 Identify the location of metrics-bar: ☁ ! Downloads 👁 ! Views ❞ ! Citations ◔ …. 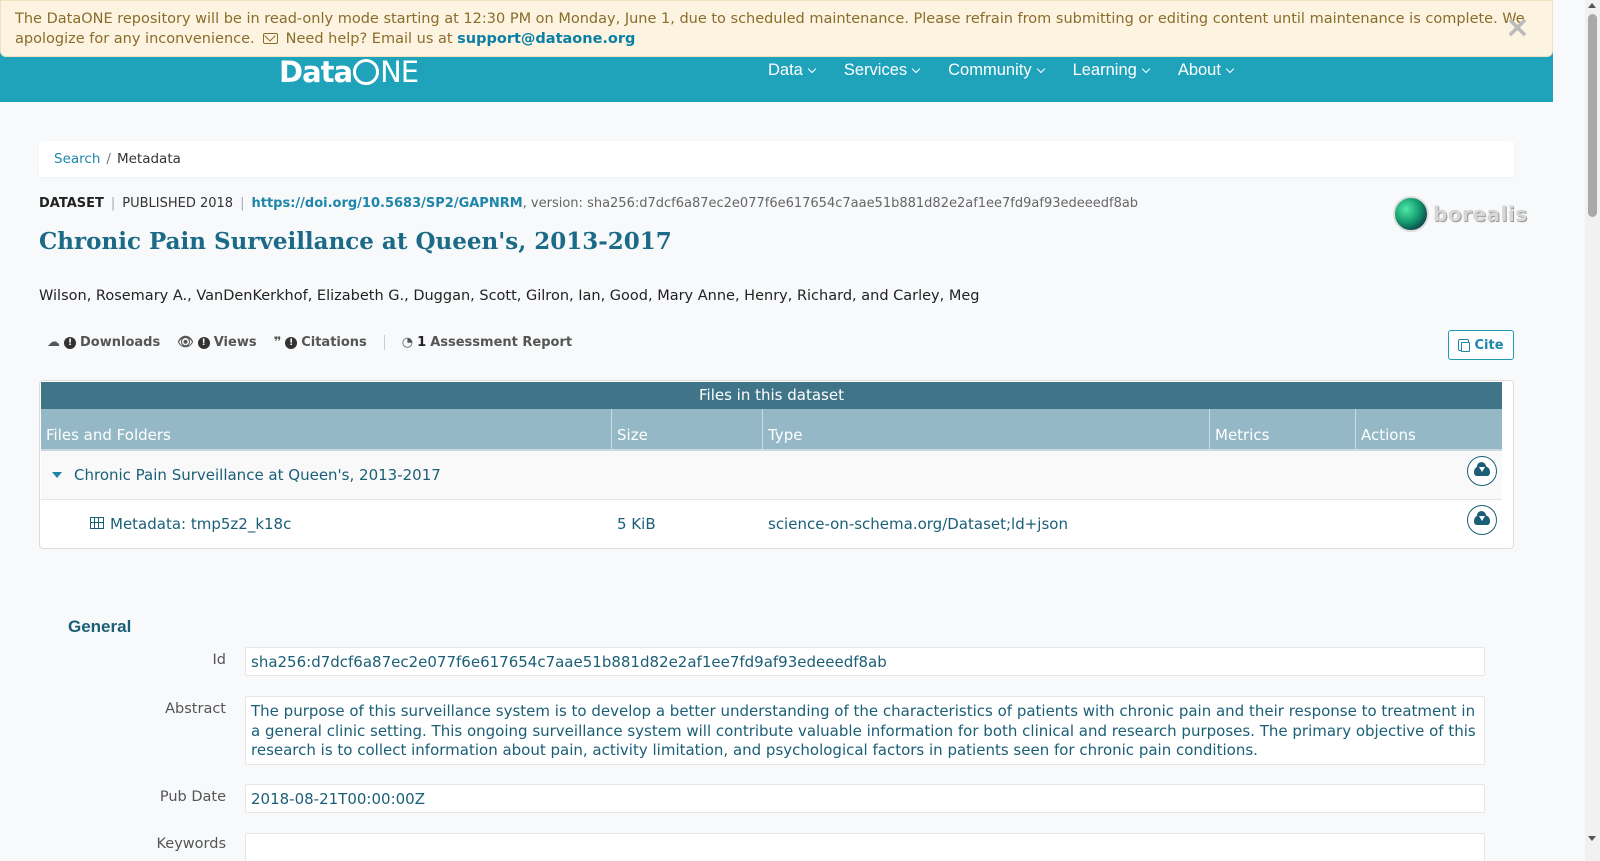
(318, 342).